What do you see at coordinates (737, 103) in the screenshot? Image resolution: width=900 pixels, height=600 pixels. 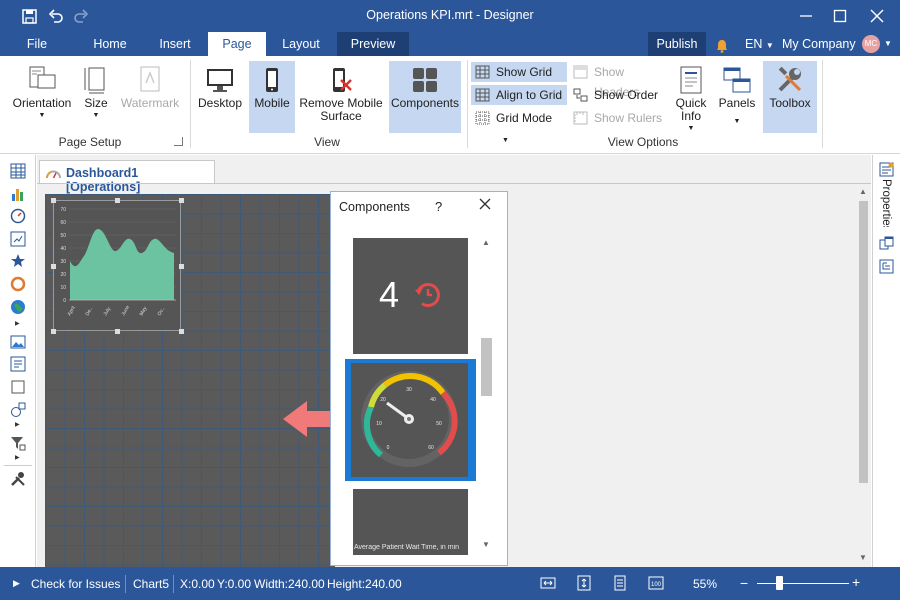 I see `panels-label: Panels` at bounding box center [737, 103].